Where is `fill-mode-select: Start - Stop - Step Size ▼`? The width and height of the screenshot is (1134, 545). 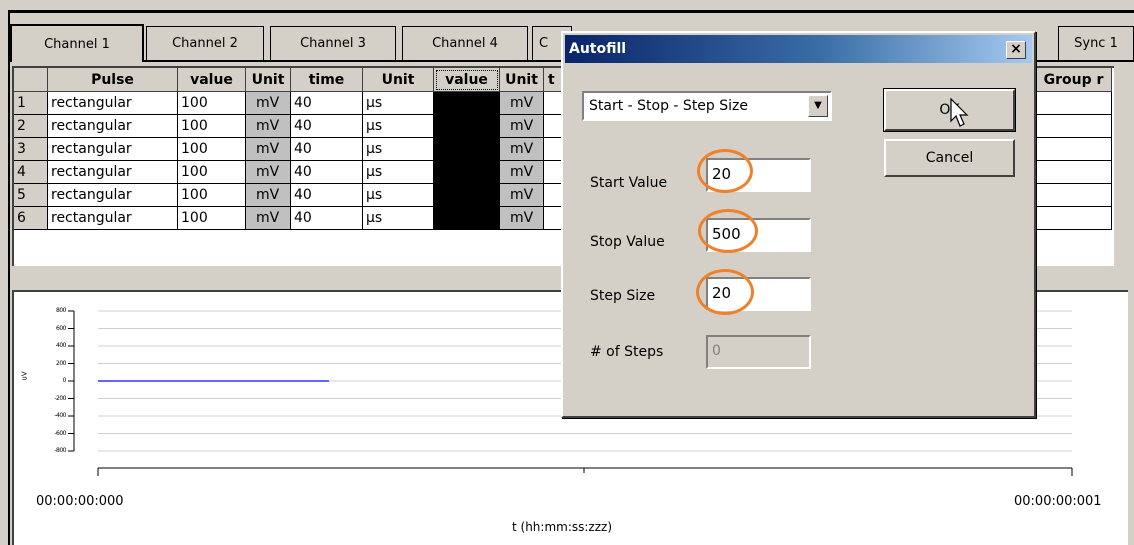
fill-mode-select: Start - Stop - Step Size ▼ is located at coordinates (707, 106).